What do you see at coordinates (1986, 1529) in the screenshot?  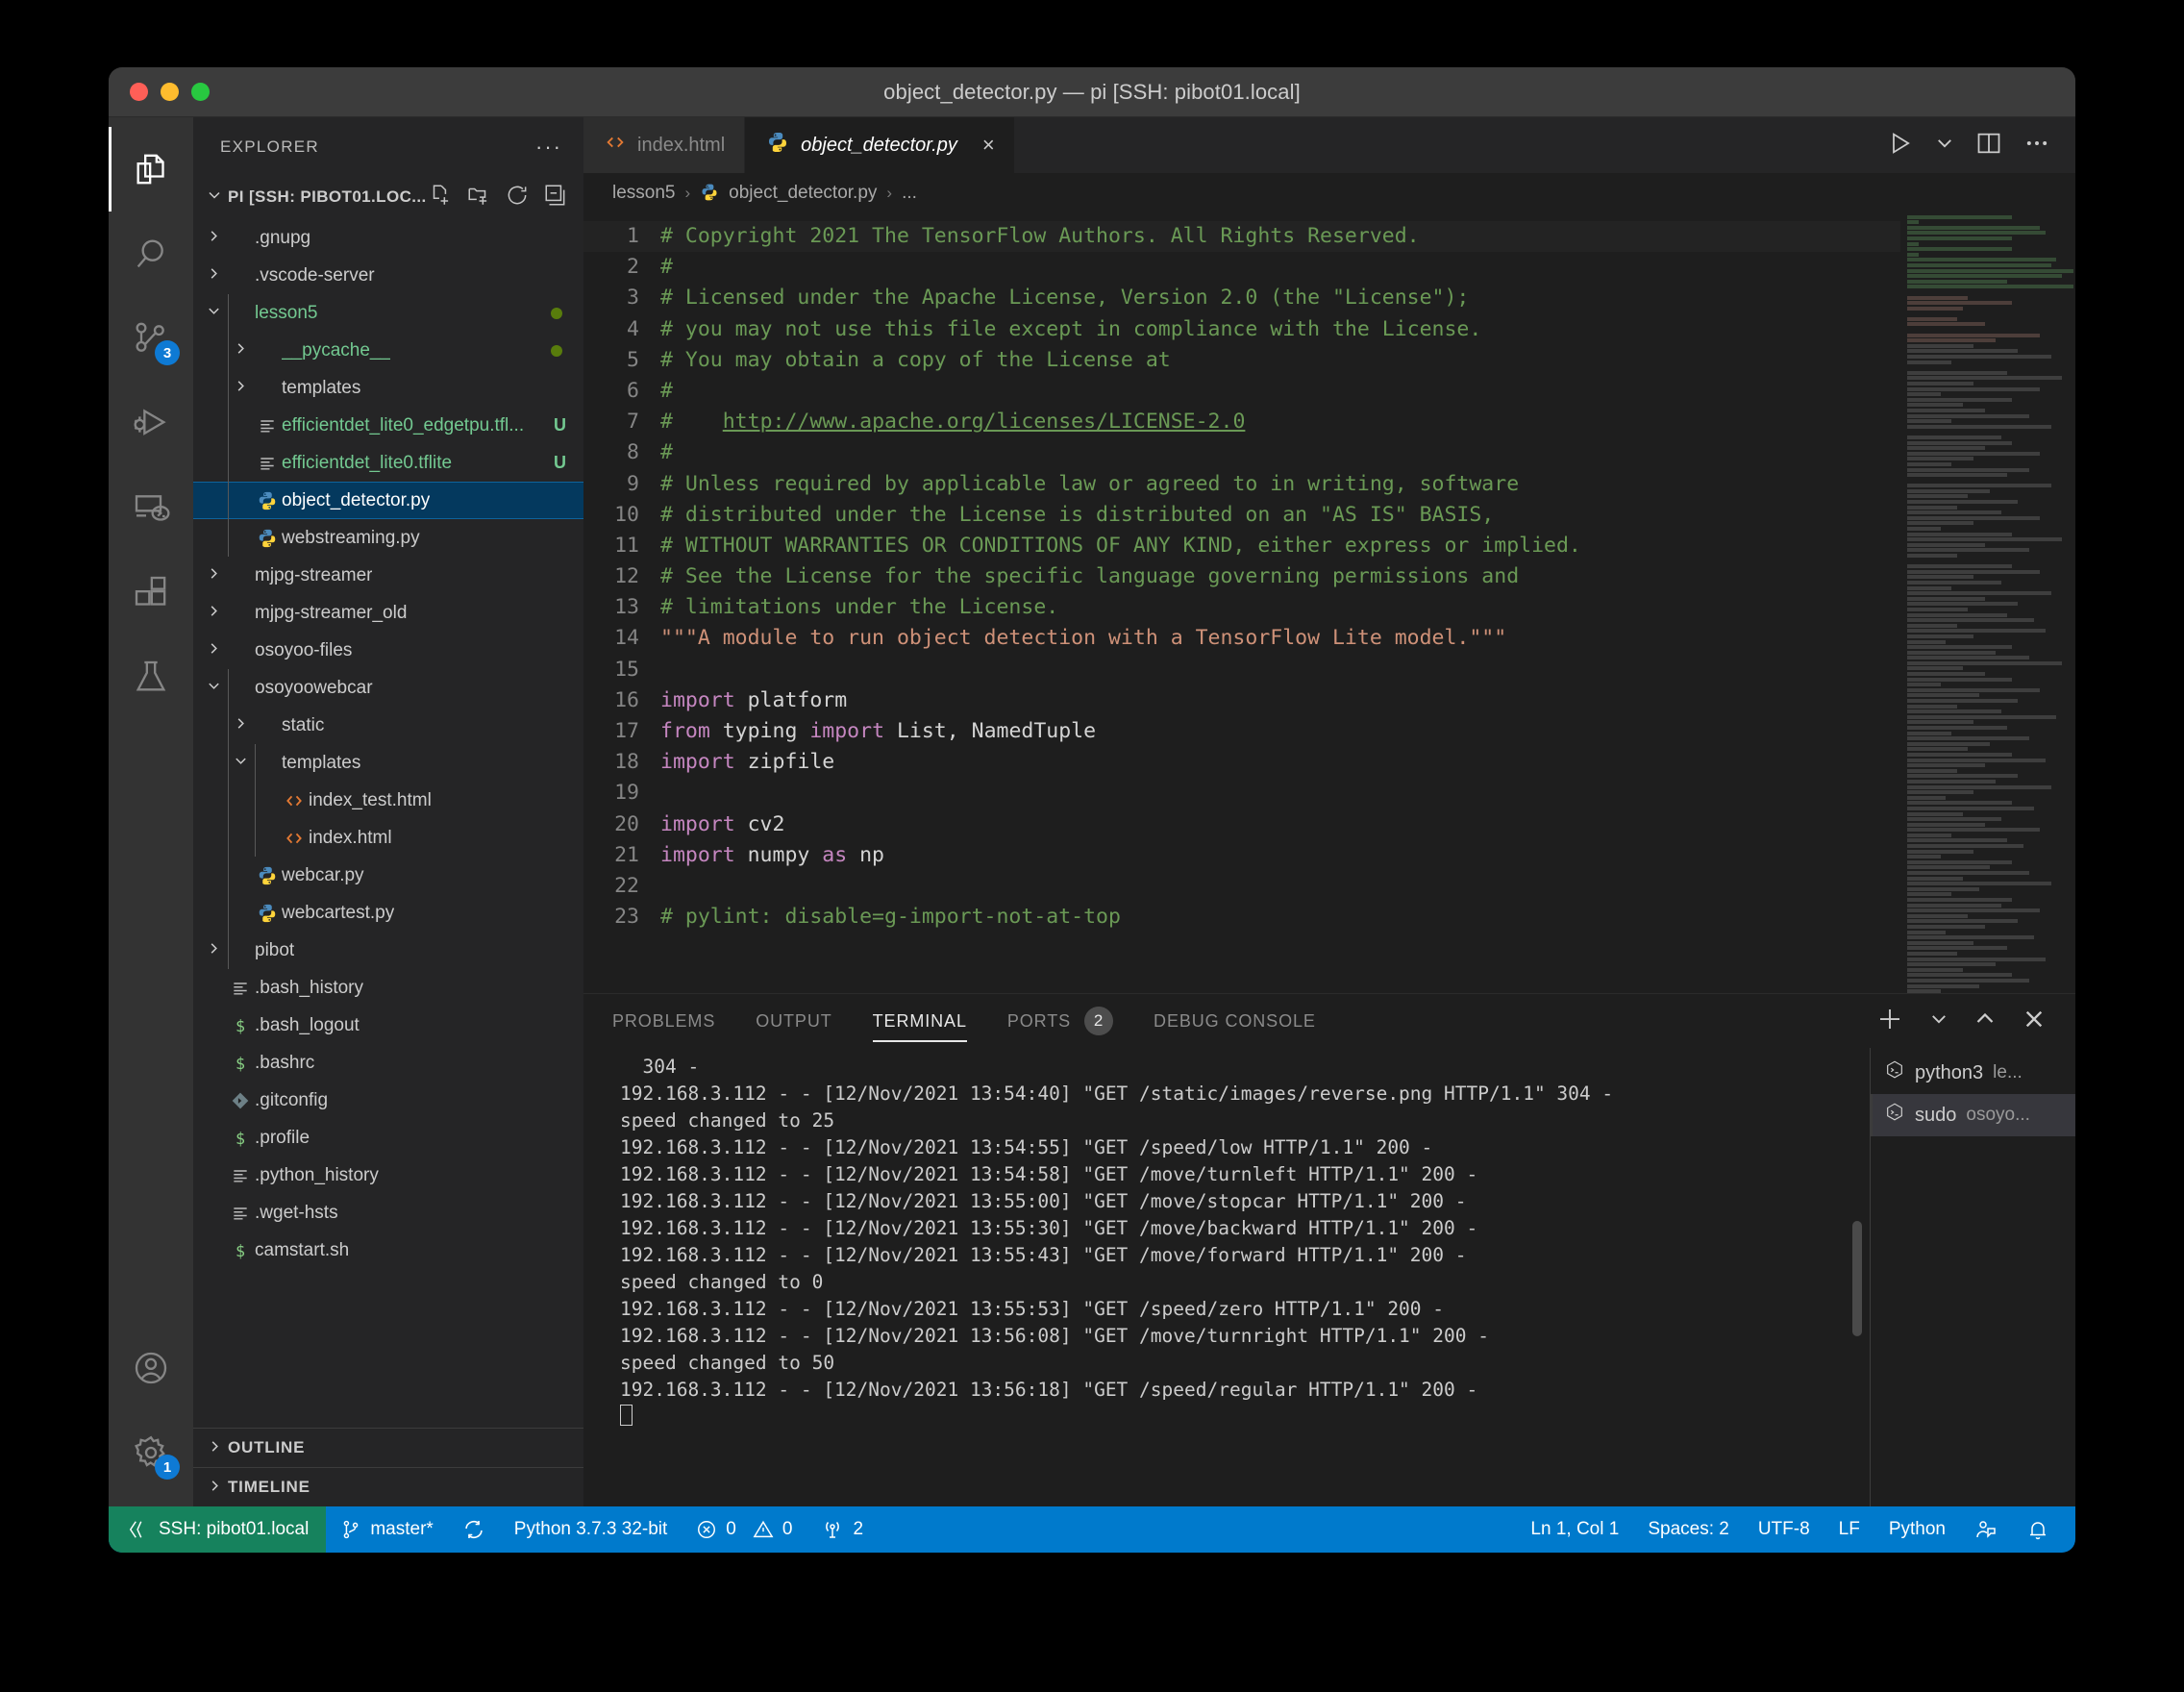 I see `status-feedback` at bounding box center [1986, 1529].